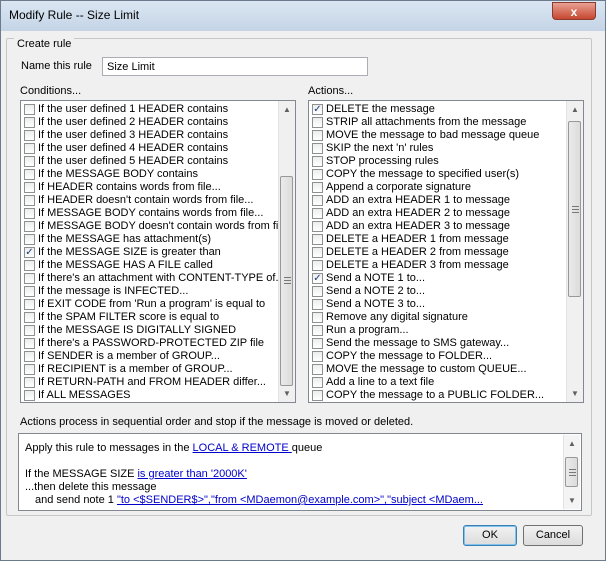  Describe the element at coordinates (438, 161) in the screenshot. I see `actions-item: STOP processing rules` at that location.